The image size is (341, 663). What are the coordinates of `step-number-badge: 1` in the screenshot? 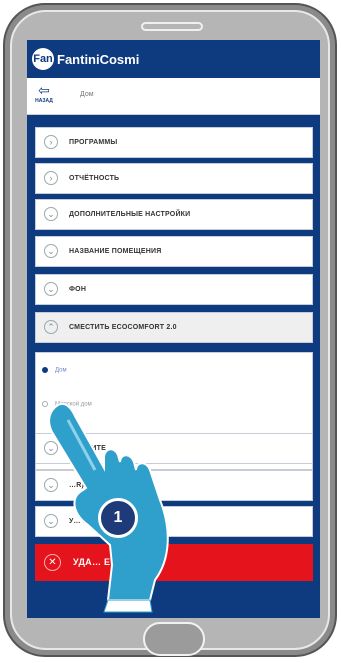 It's located at (118, 518).